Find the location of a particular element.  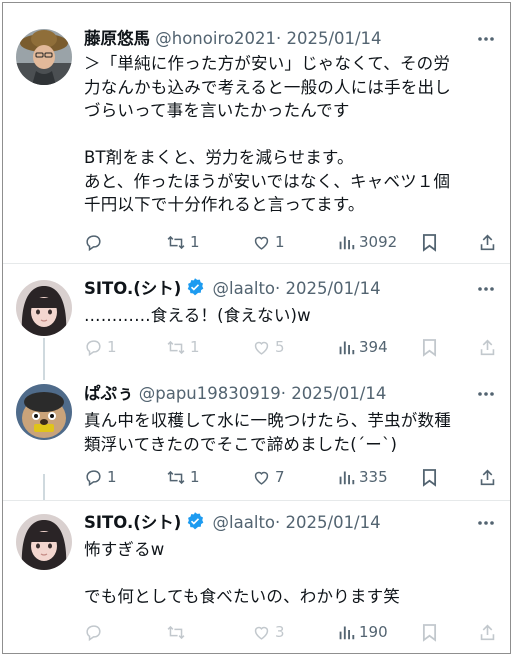

tweet-header: ぱぷぅ @papu19830919· 2025/01/14 is located at coordinates (235, 394).